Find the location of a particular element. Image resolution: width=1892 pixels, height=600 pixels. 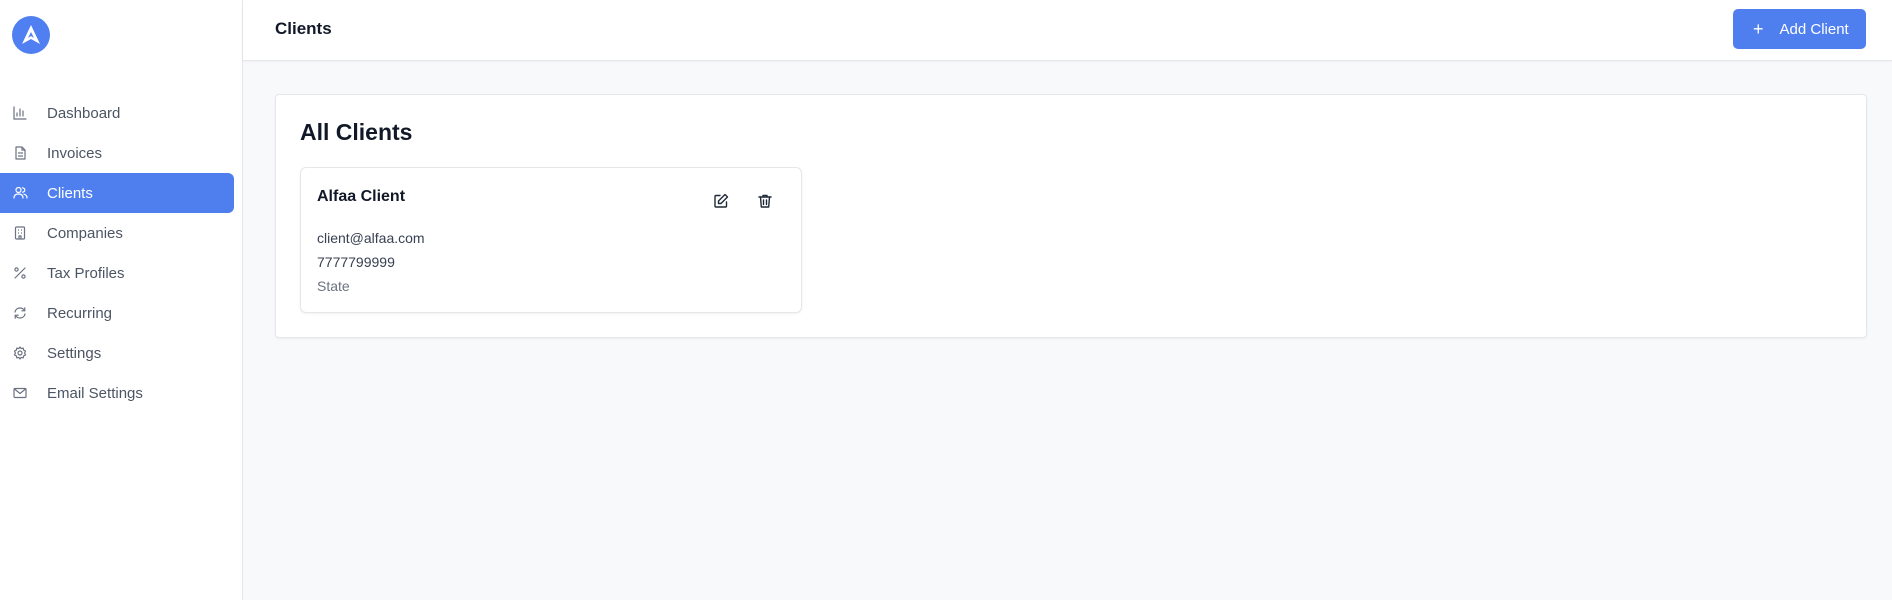

logo-a-icon is located at coordinates (31, 35).